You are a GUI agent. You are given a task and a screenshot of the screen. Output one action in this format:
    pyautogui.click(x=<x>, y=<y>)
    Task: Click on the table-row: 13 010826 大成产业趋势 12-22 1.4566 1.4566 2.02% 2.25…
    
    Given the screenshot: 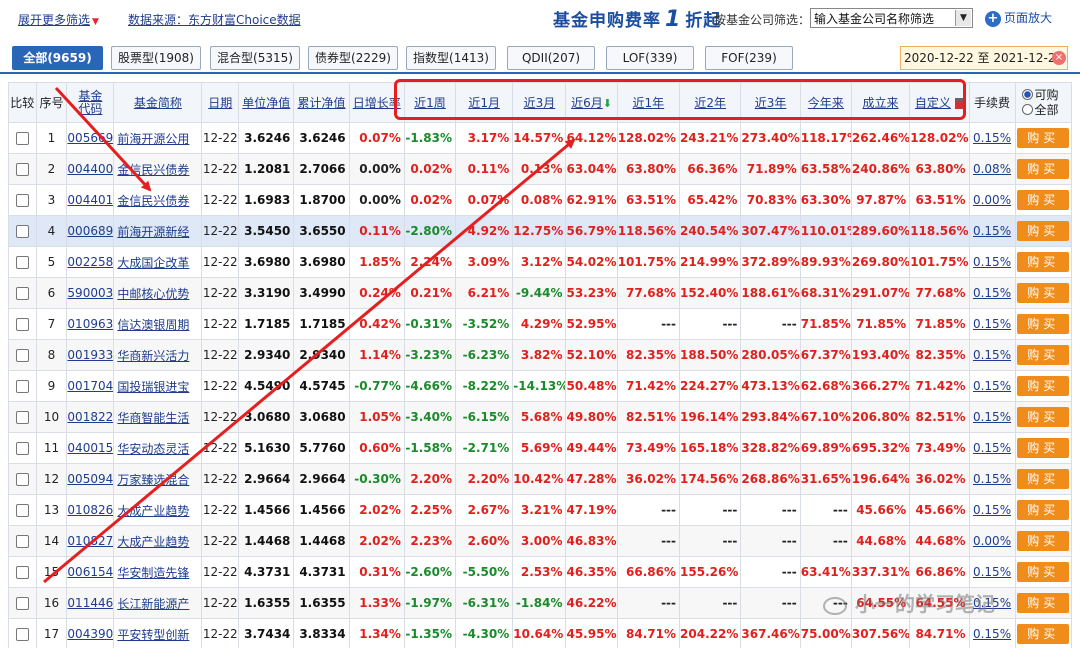 What is the action you would take?
    pyautogui.click(x=540, y=510)
    